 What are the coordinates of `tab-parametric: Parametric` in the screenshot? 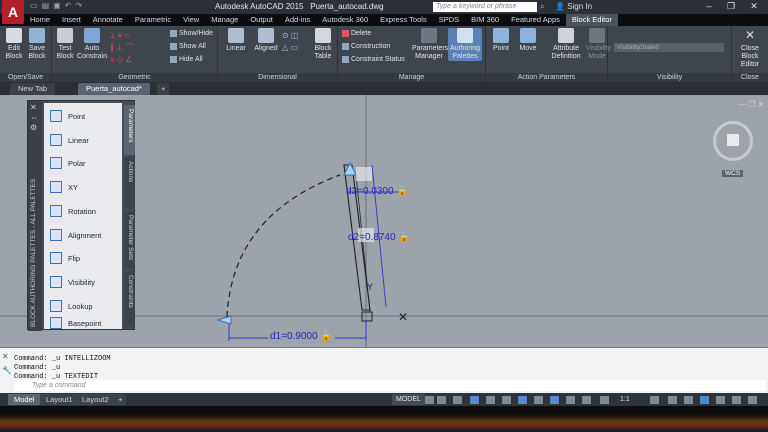 It's located at (153, 20).